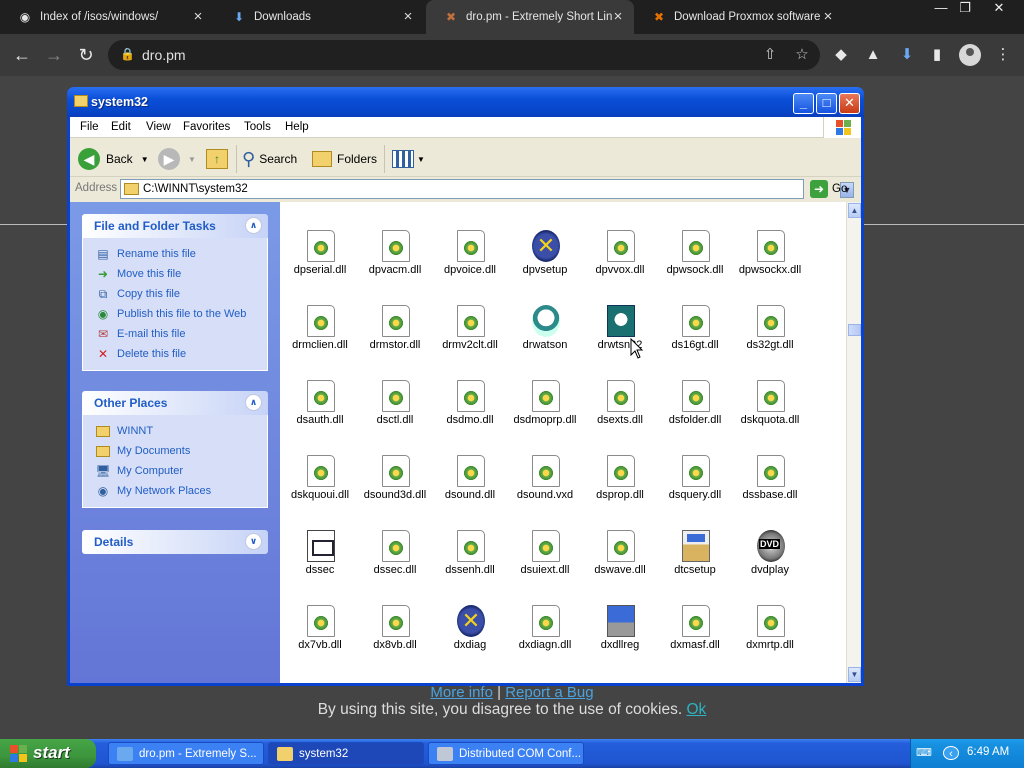  I want to click on browser-tab-downloads: ⬇ Downloads ×, so click(319, 17).